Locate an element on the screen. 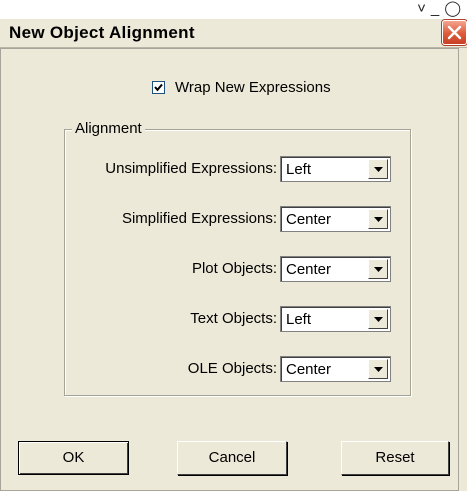 The width and height of the screenshot is (467, 491). text-objects-select: Left is located at coordinates (335, 319).